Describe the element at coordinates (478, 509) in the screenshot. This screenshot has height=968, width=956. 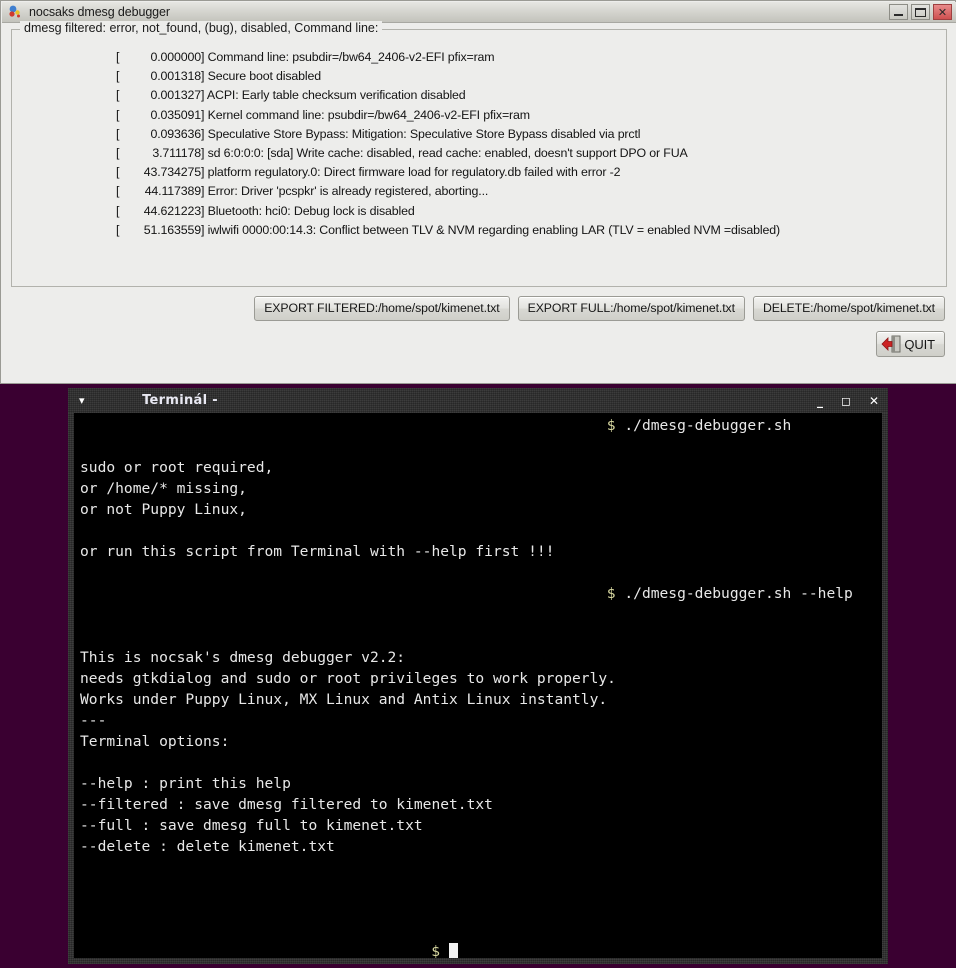
I see `terminal-line: or not Puppy Linux,` at that location.